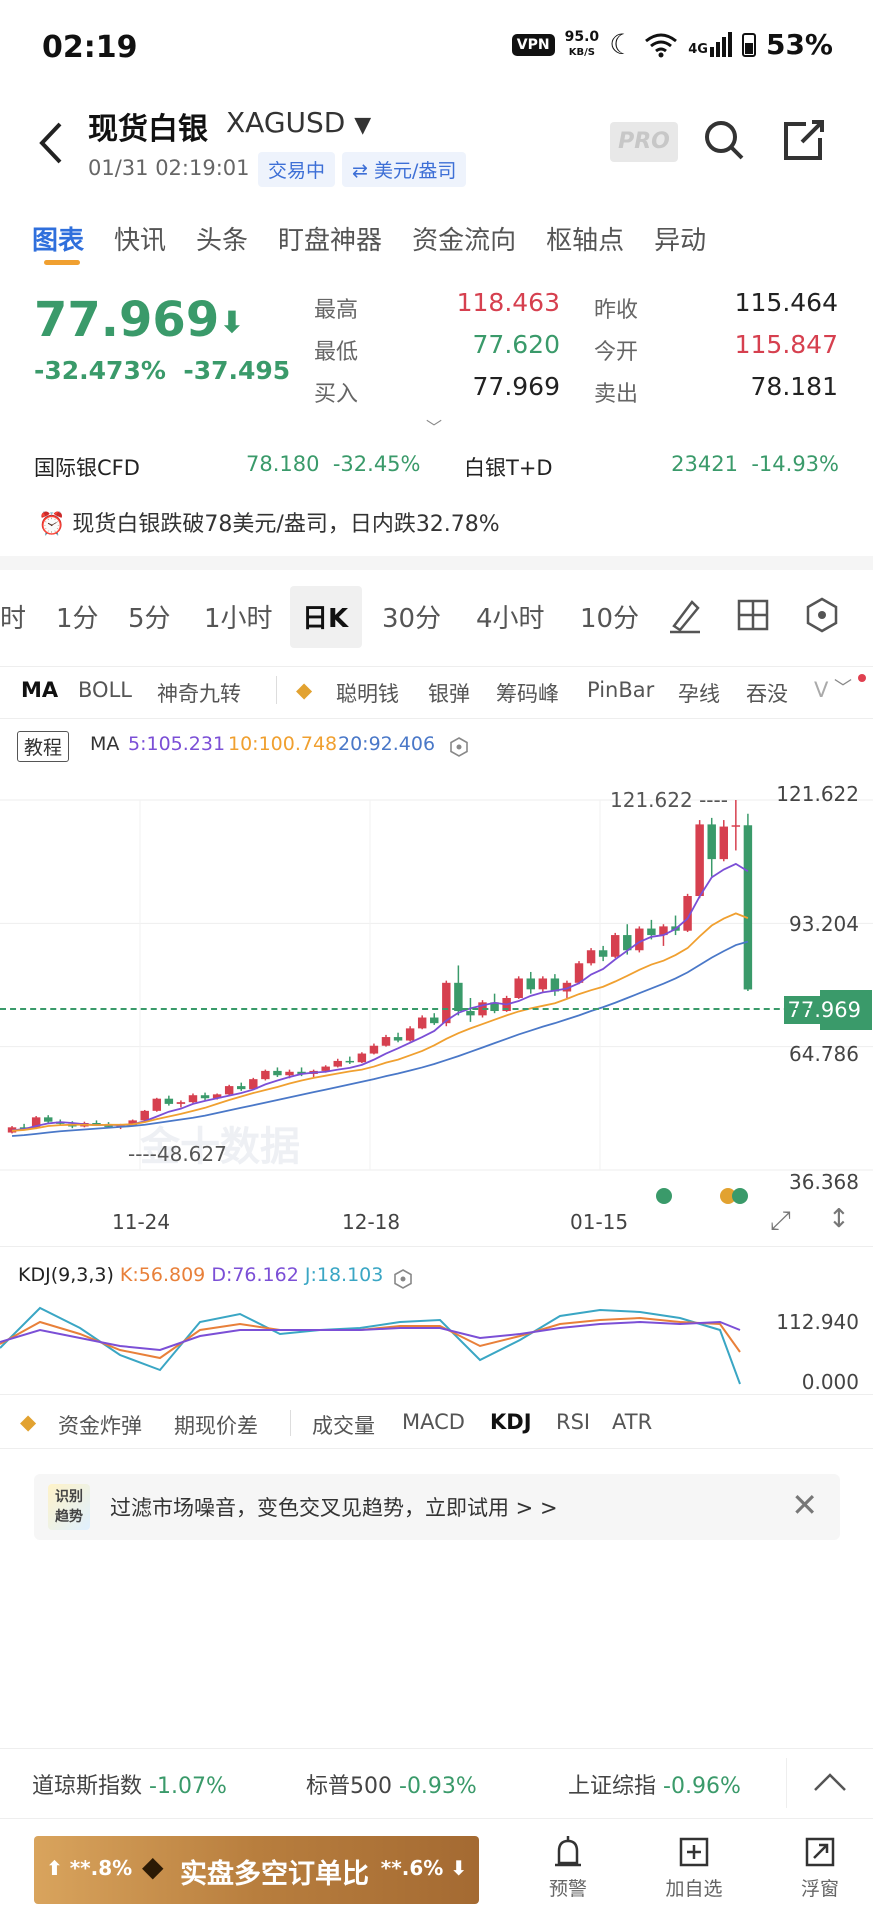 The image size is (873, 1920). What do you see at coordinates (644, 142) in the screenshot?
I see `pro-badge: PRO` at bounding box center [644, 142].